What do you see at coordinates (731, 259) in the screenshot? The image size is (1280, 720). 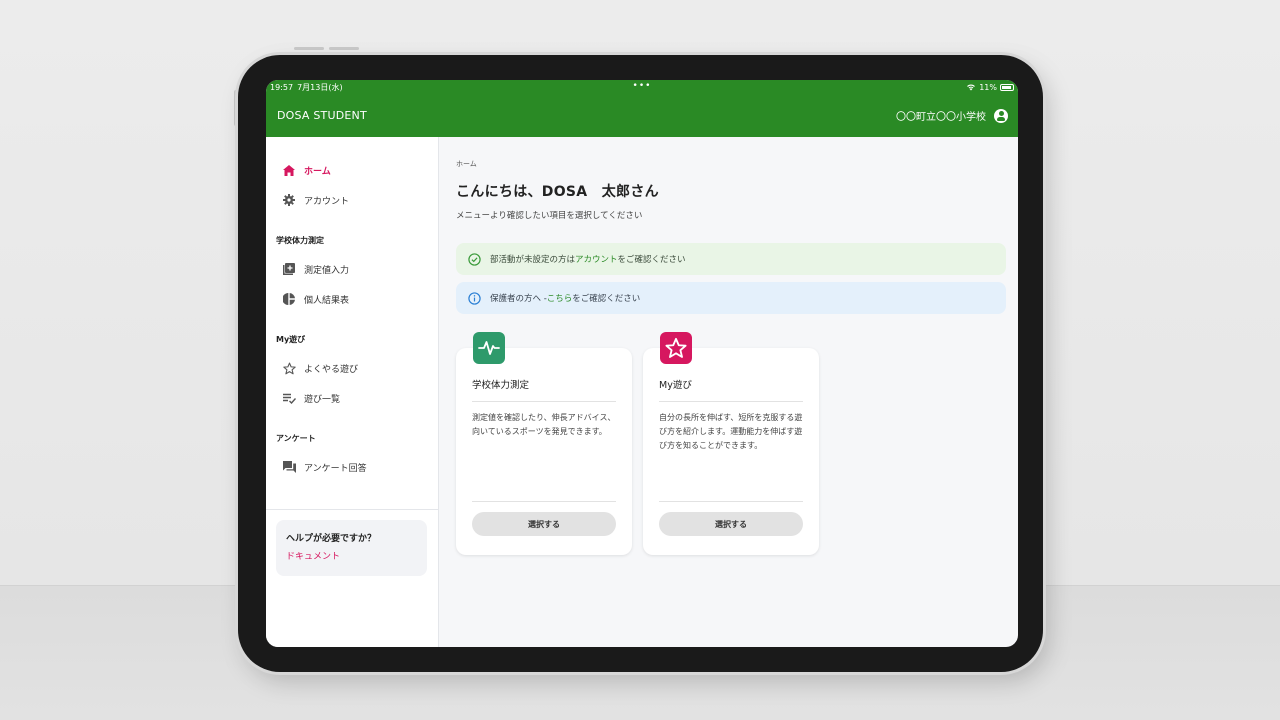 I see `alert-success: 部活動が未設定の方は アカウント をご確認ください` at bounding box center [731, 259].